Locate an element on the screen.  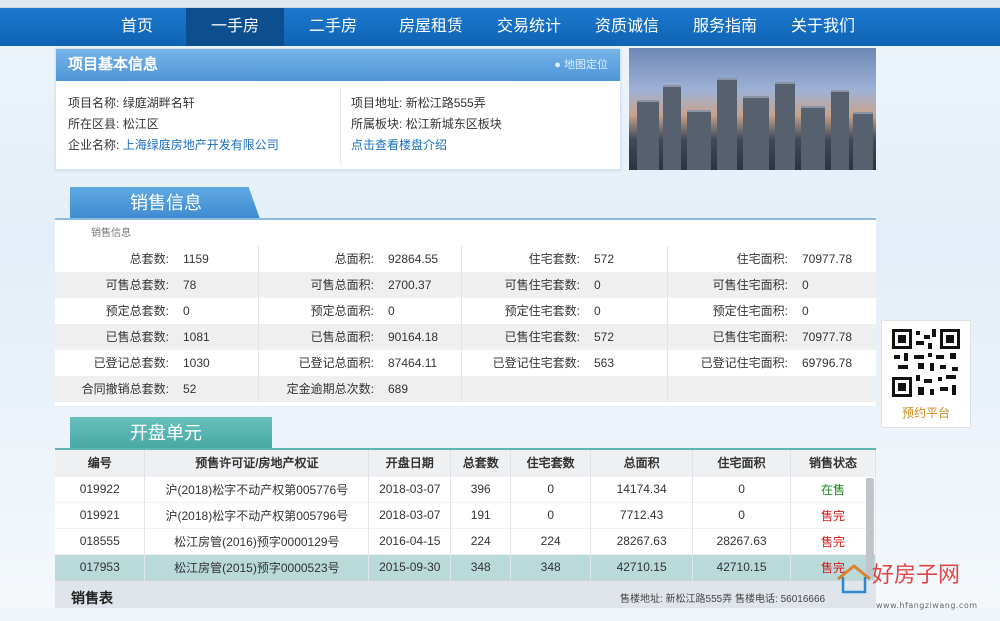
sales-value: 90164.18 is located at coordinates (423, 337).